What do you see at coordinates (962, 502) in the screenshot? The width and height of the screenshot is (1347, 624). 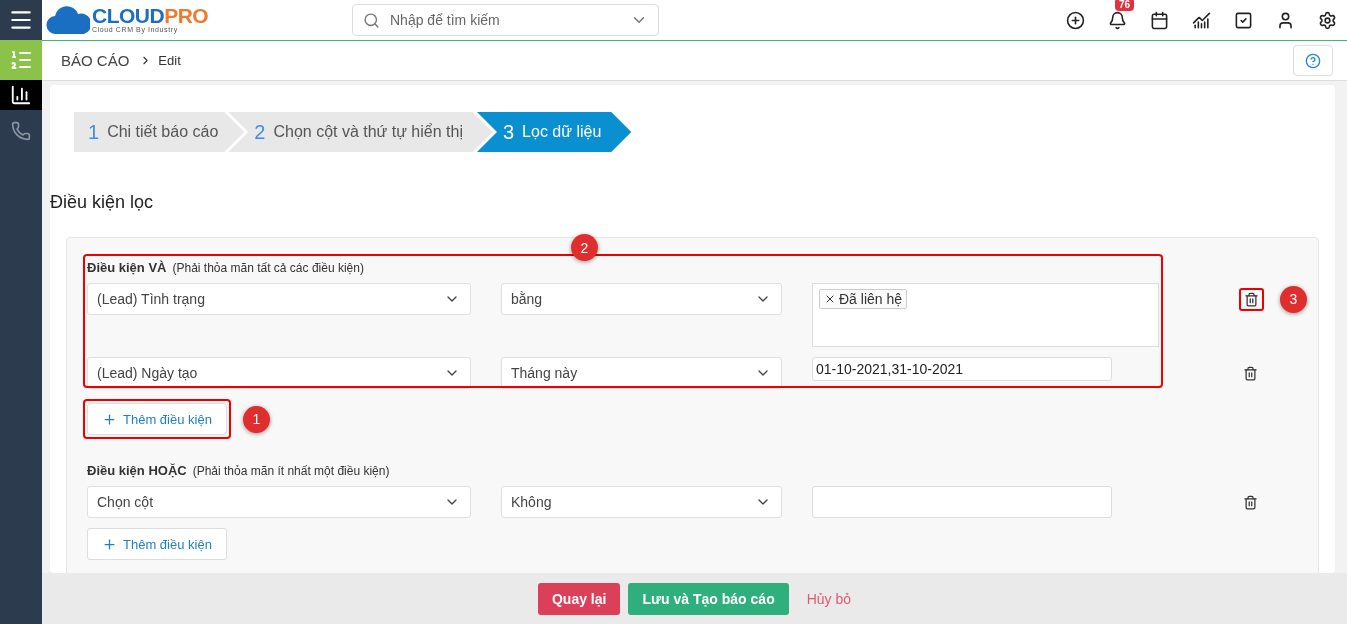 I see `value-field` at bounding box center [962, 502].